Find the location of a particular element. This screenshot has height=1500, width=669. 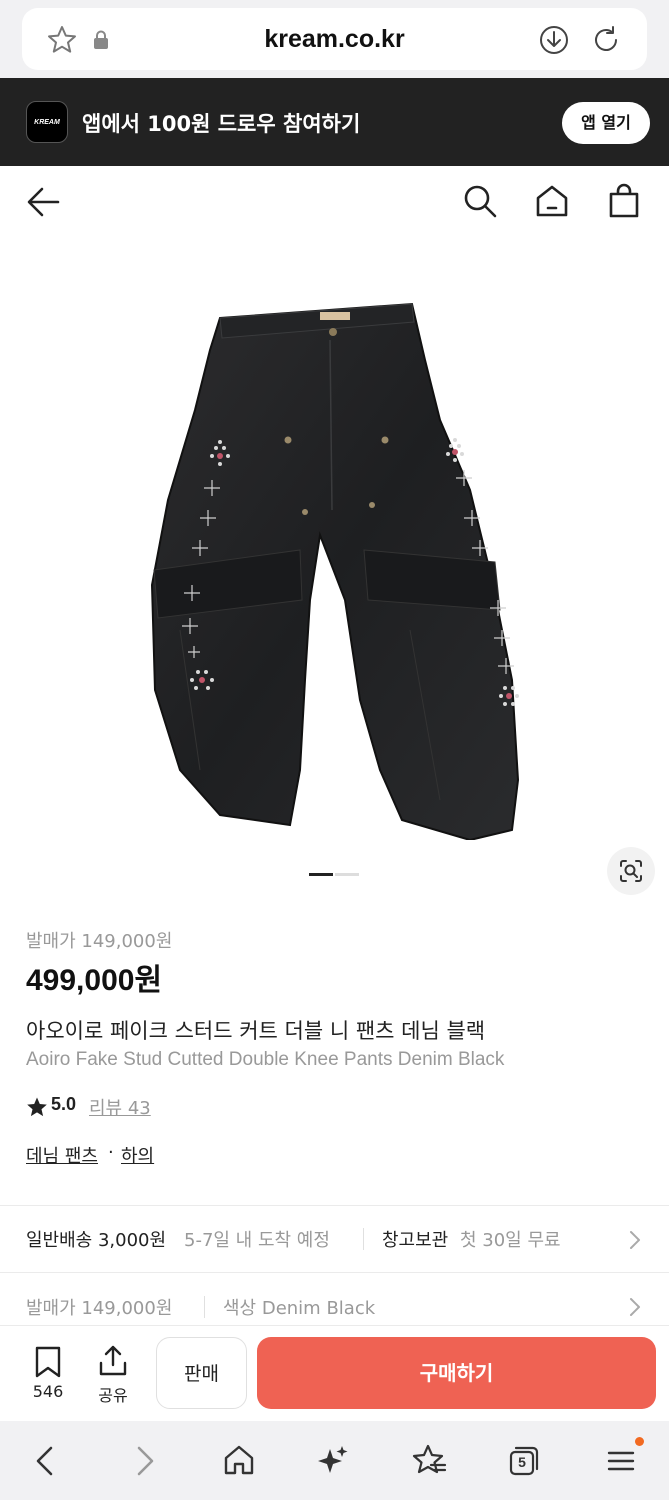

refresh-icon is located at coordinates (606, 40).